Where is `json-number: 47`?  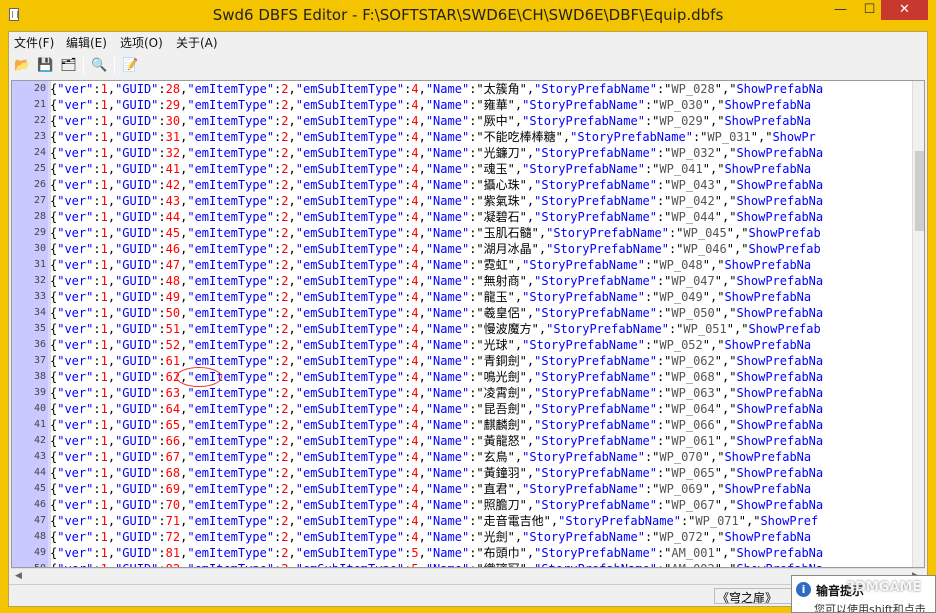
json-number: 47 is located at coordinates (173, 265).